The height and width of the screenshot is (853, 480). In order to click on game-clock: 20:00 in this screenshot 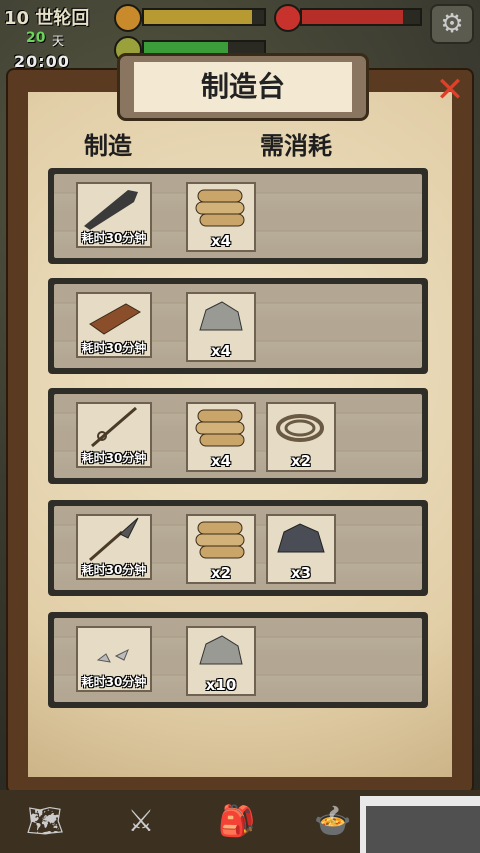, I will do `click(42, 61)`.